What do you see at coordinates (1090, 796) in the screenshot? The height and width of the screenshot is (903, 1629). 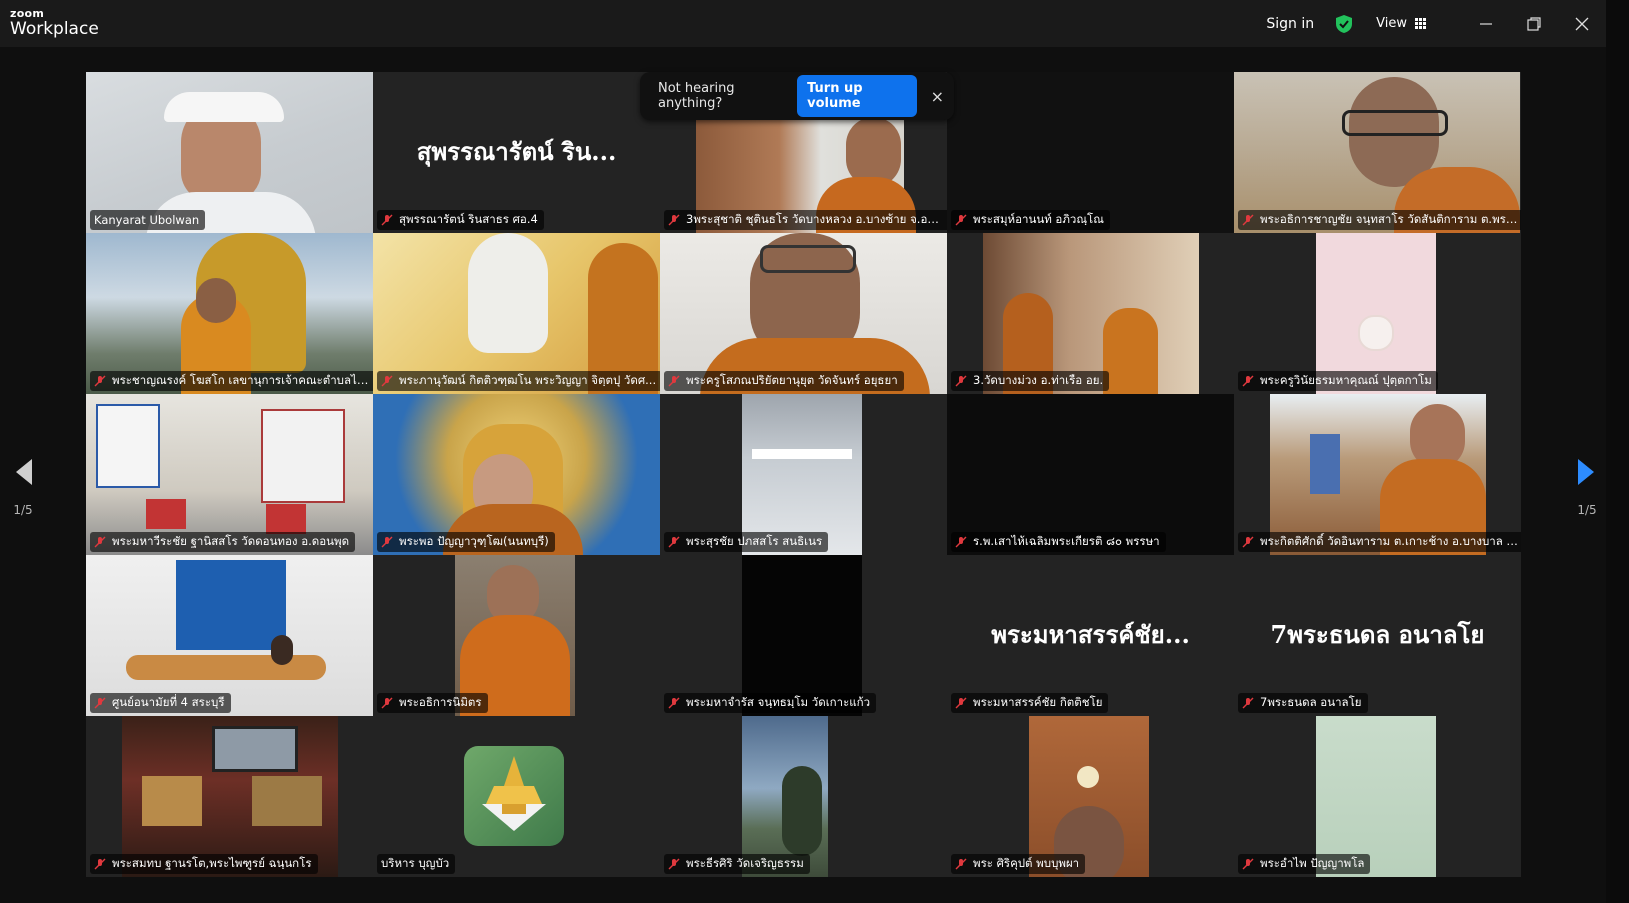 I see `participant-tile: พระ ศิริคุปต์ พบบุพผา` at bounding box center [1090, 796].